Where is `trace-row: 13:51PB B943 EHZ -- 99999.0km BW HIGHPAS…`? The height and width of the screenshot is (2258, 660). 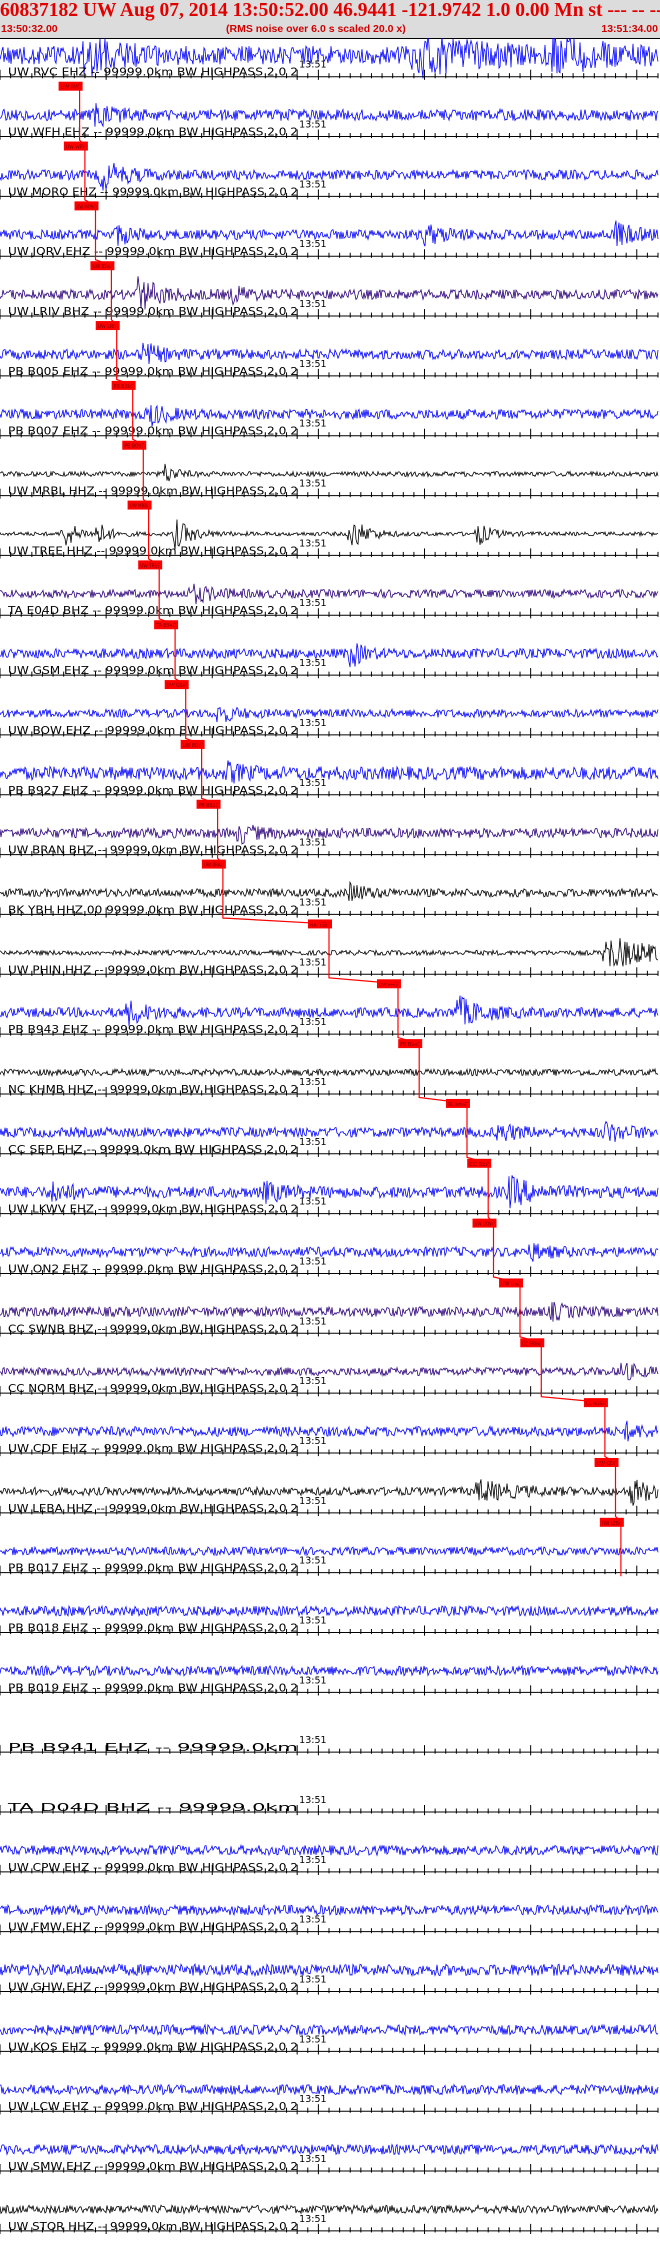 trace-row: 13:51PB B943 EHZ -- 99999.0km BW HIGHPAS… is located at coordinates (329, 1022).